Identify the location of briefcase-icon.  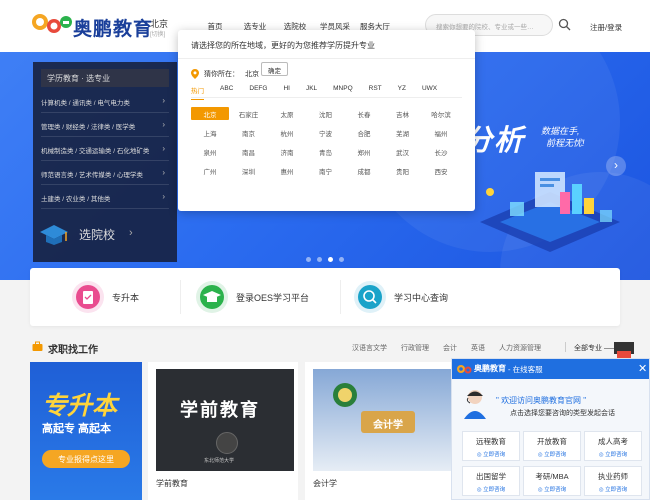
(37, 346).